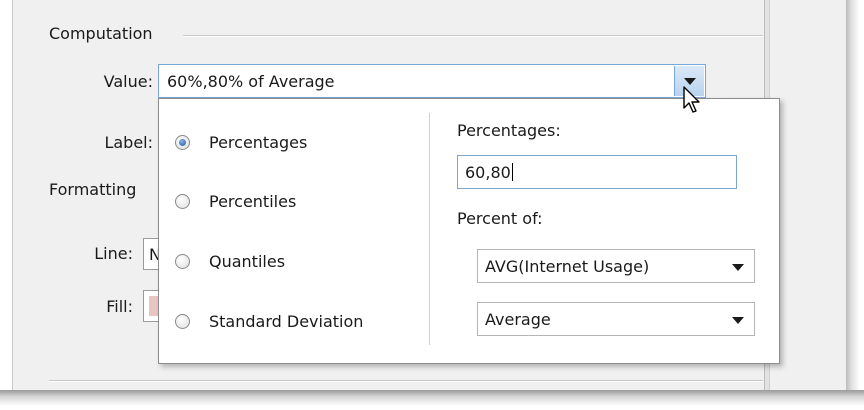 This screenshot has width=864, height=410. What do you see at coordinates (247, 261) in the screenshot?
I see `radio-label: Quantiles` at bounding box center [247, 261].